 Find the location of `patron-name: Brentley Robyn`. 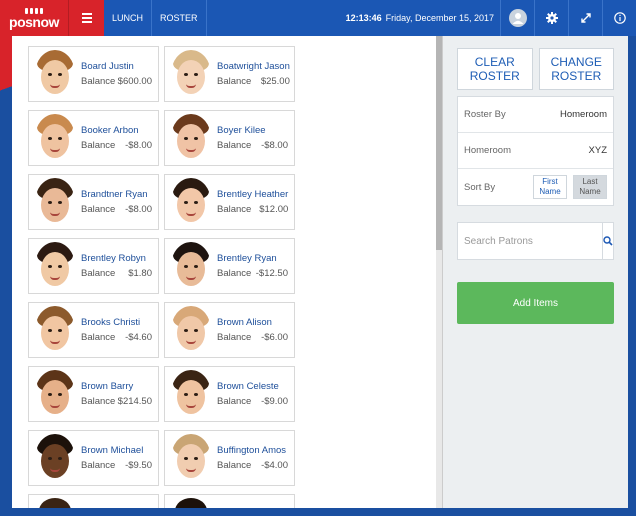

patron-name: Brentley Robyn is located at coordinates (113, 258).